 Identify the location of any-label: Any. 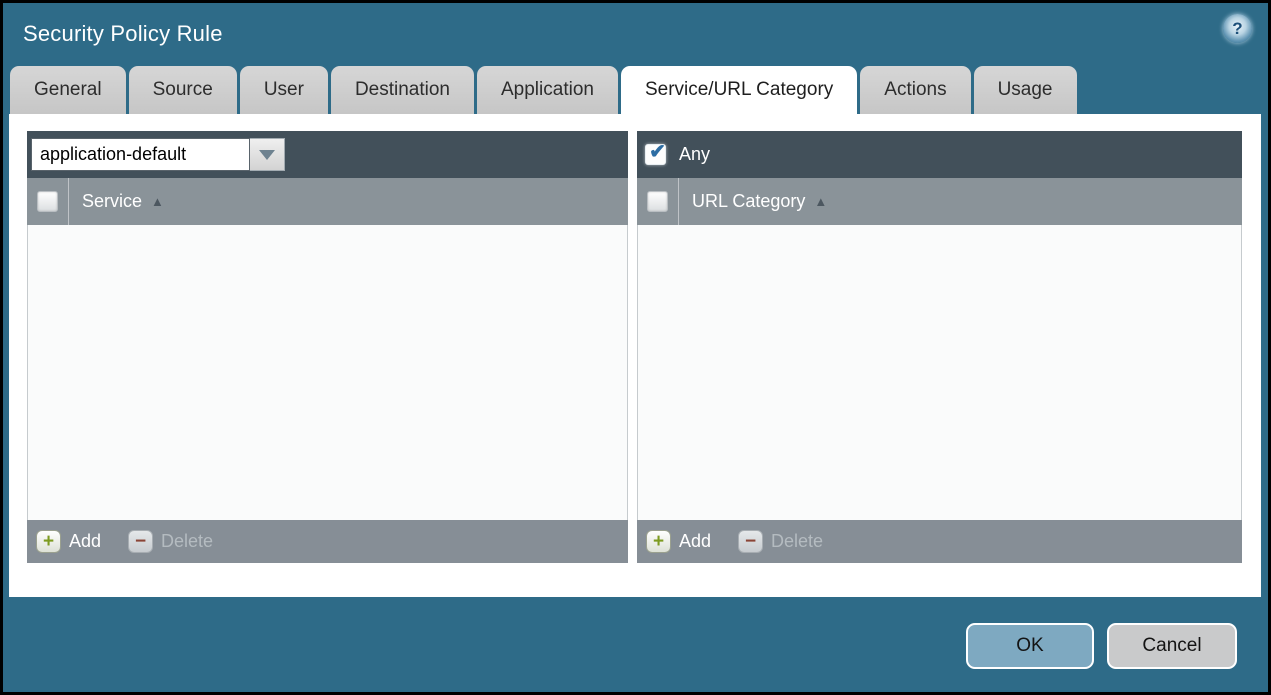
(695, 154).